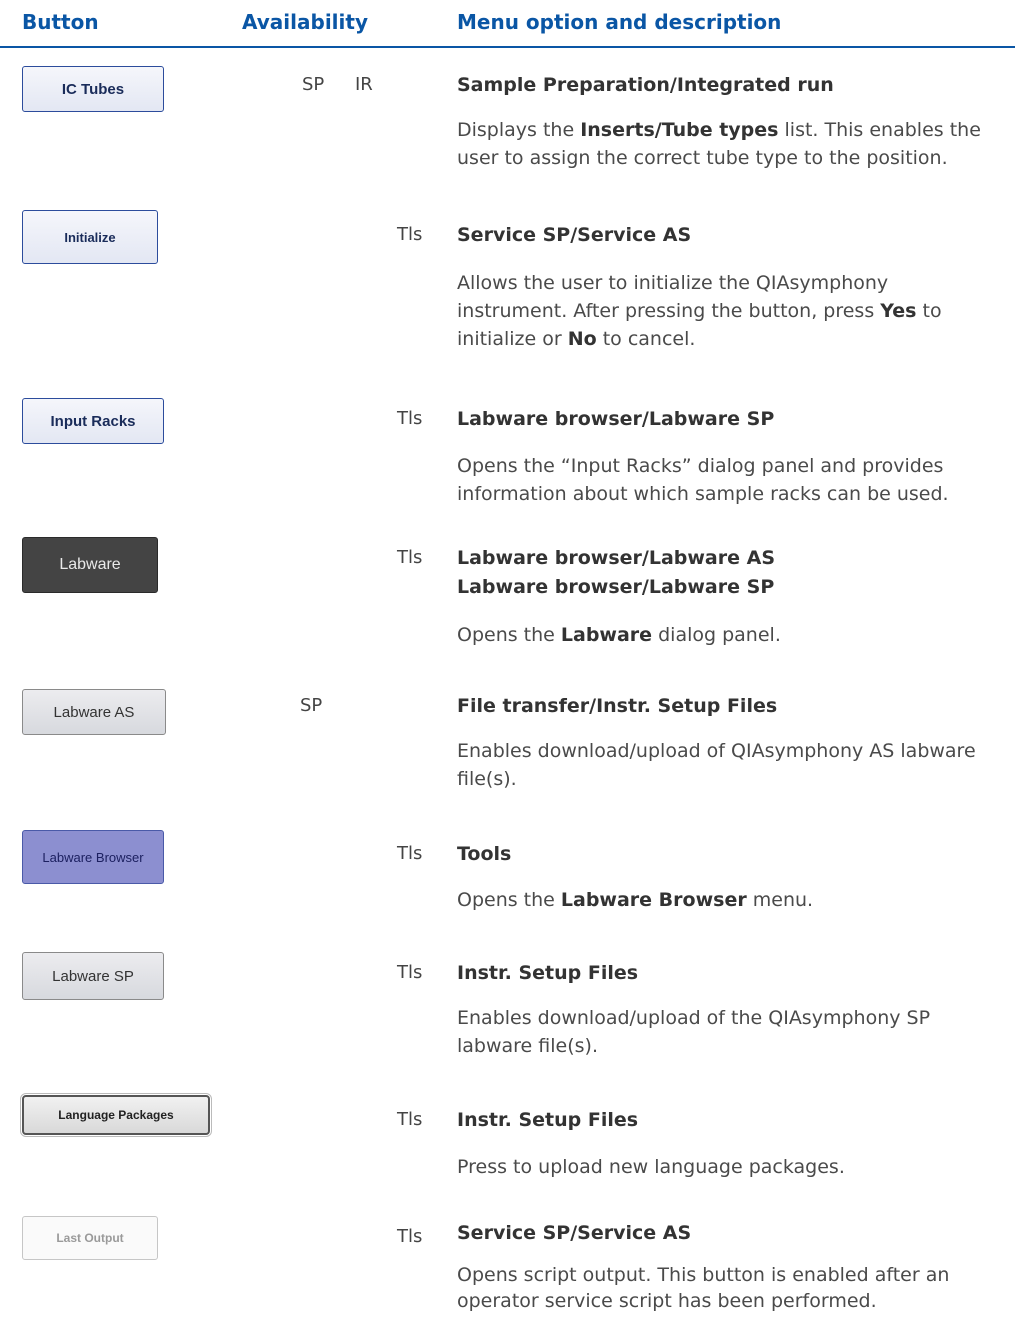 This screenshot has height=1324, width=1015. Describe the element at coordinates (60, 22) in the screenshot. I see `column-header-button: Button` at that location.